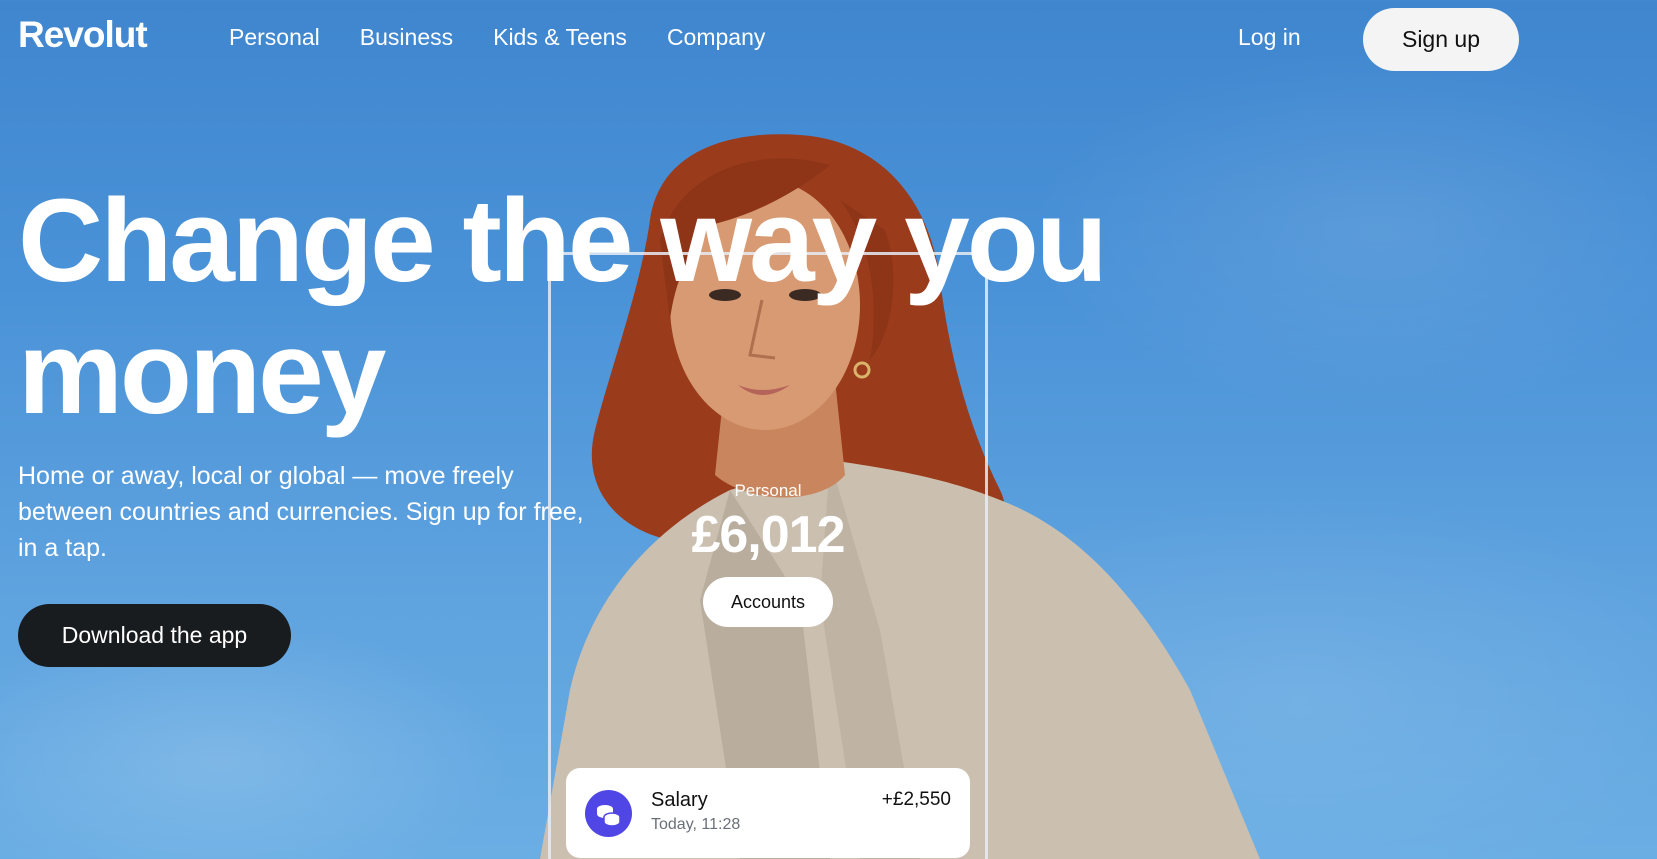  I want to click on transaction-time: Today, 11:28, so click(696, 824).